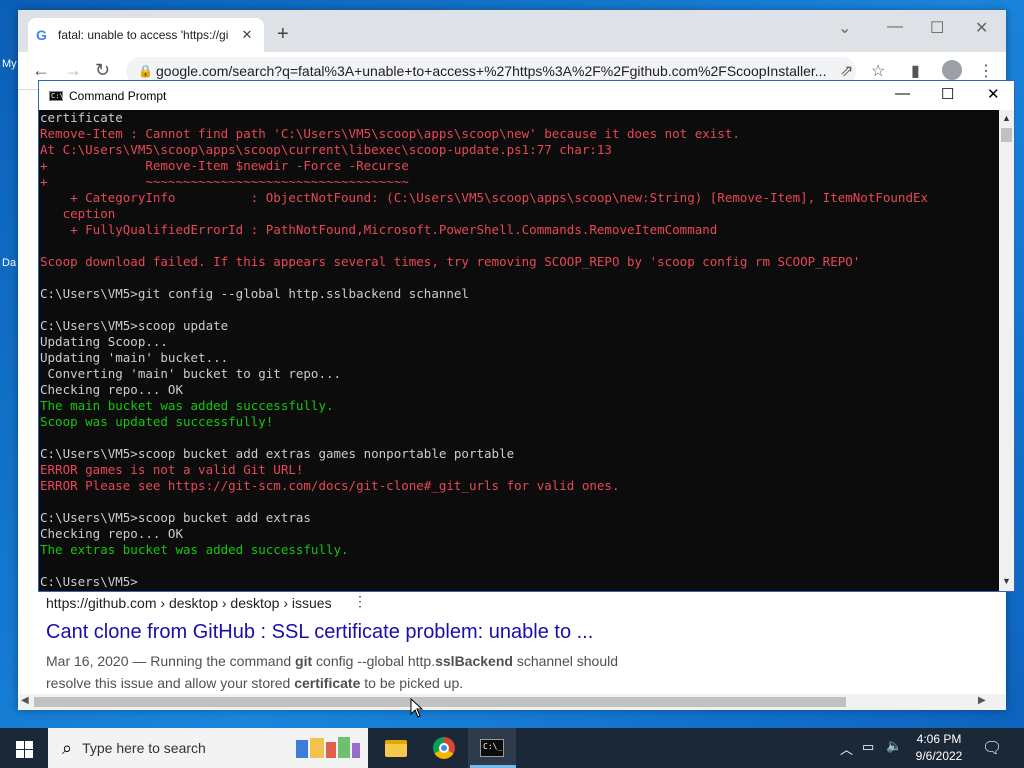  What do you see at coordinates (981, 28) in the screenshot?
I see `close-window-icon: ✕` at bounding box center [981, 28].